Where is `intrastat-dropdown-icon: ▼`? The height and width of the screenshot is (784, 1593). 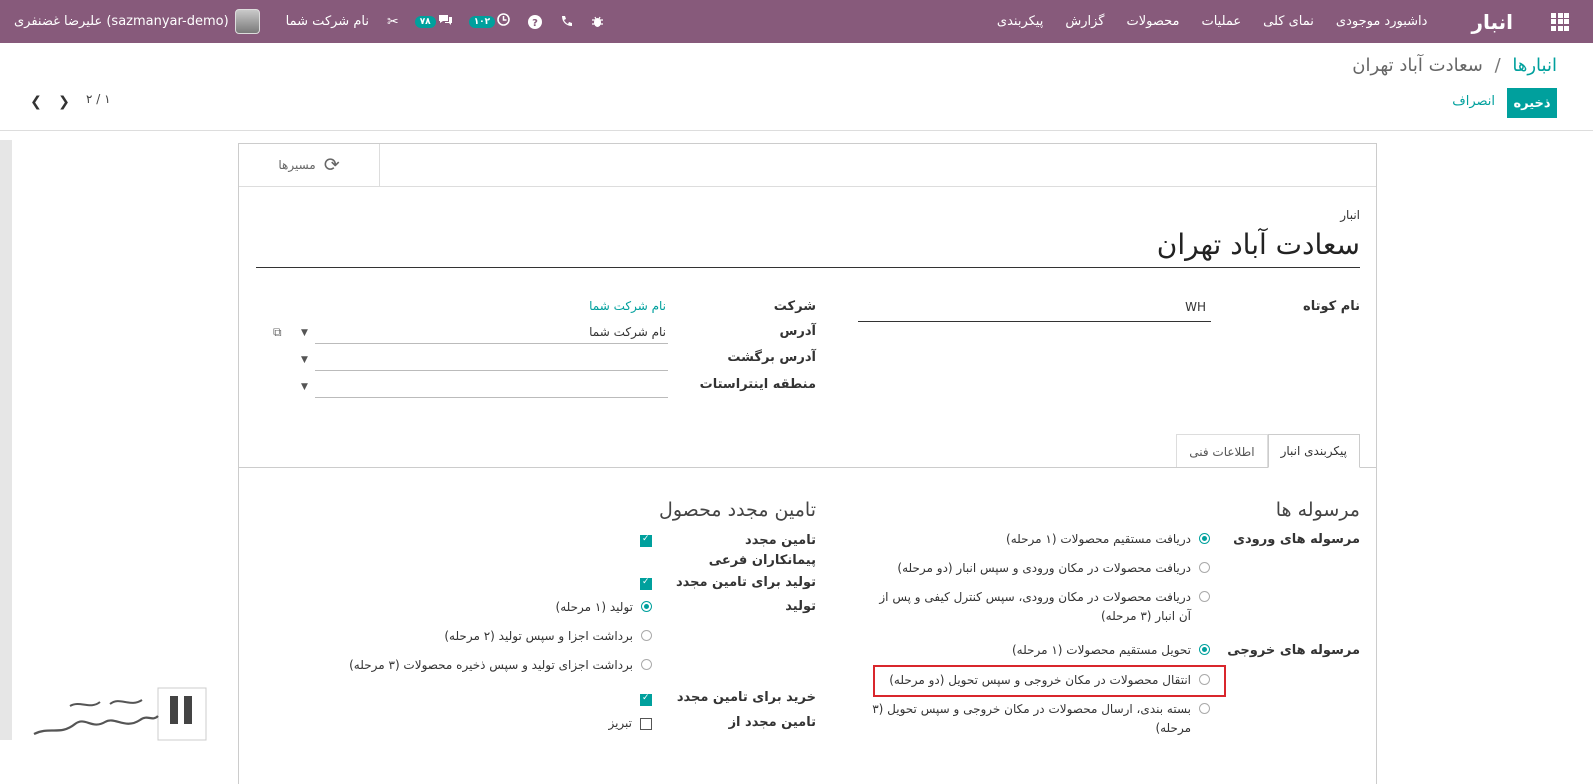
intrastat-dropdown-icon: ▼ is located at coordinates (304, 387).